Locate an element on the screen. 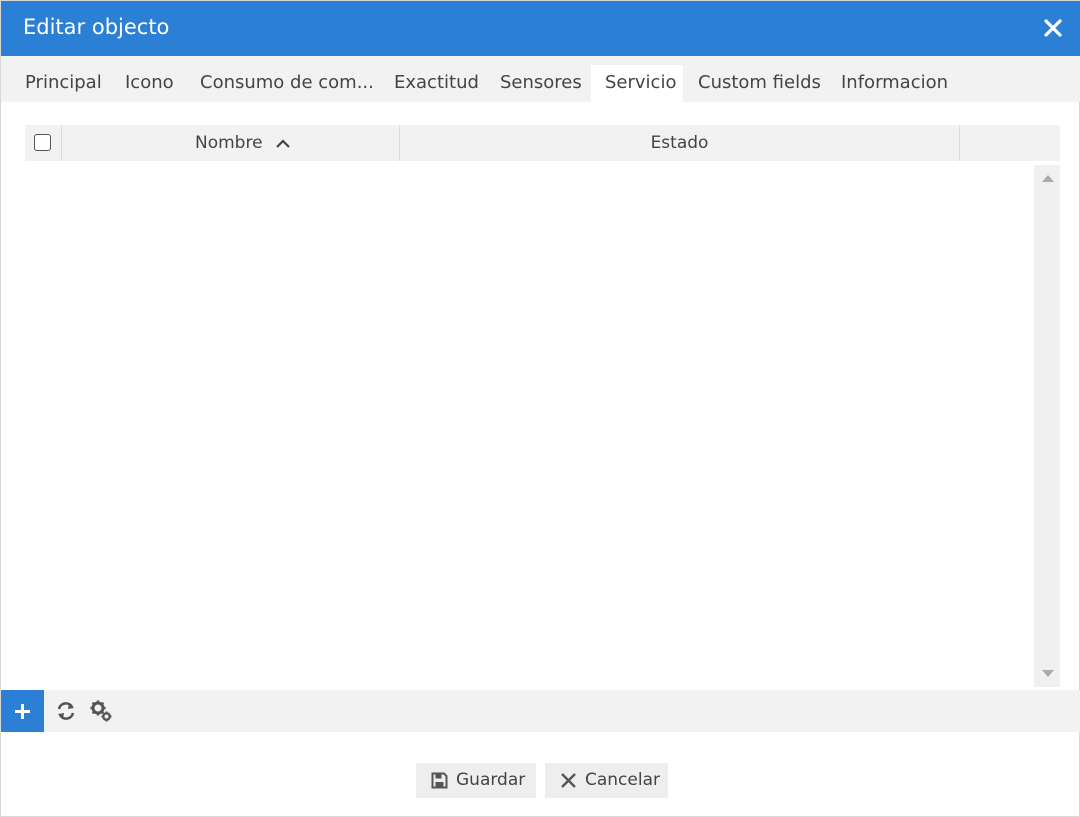  close-button is located at coordinates (1053, 28).